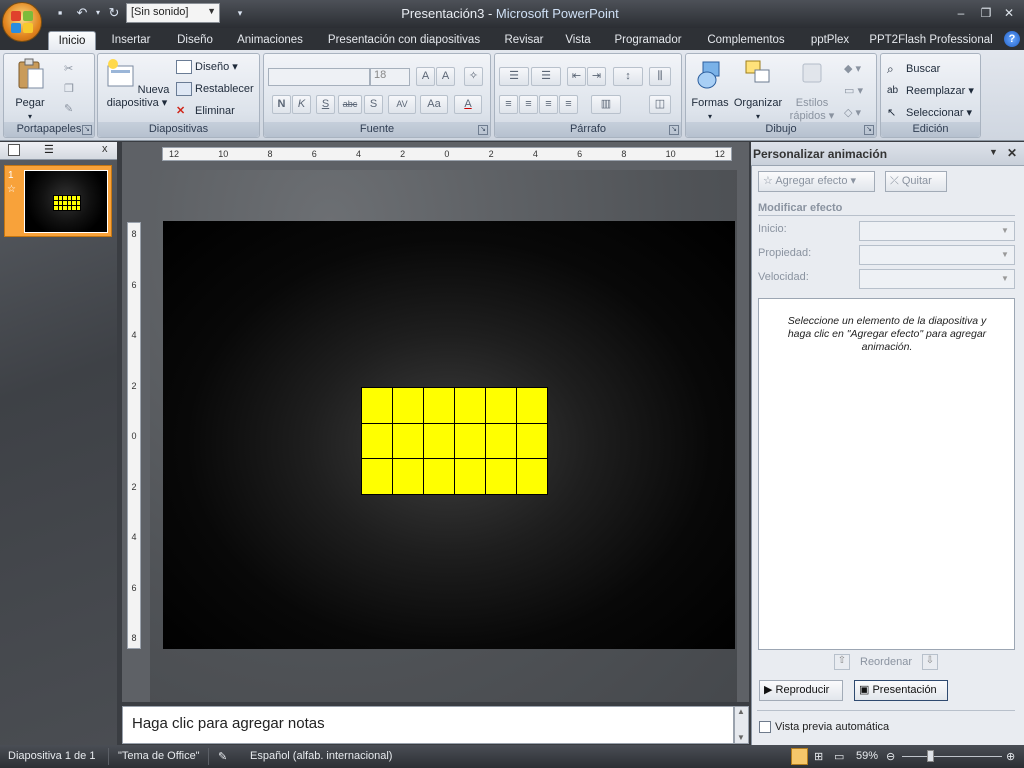 The width and height of the screenshot is (1024, 768). Describe the element at coordinates (852, 69) in the screenshot. I see `shape-fill-icon: ◆ ▾` at that location.